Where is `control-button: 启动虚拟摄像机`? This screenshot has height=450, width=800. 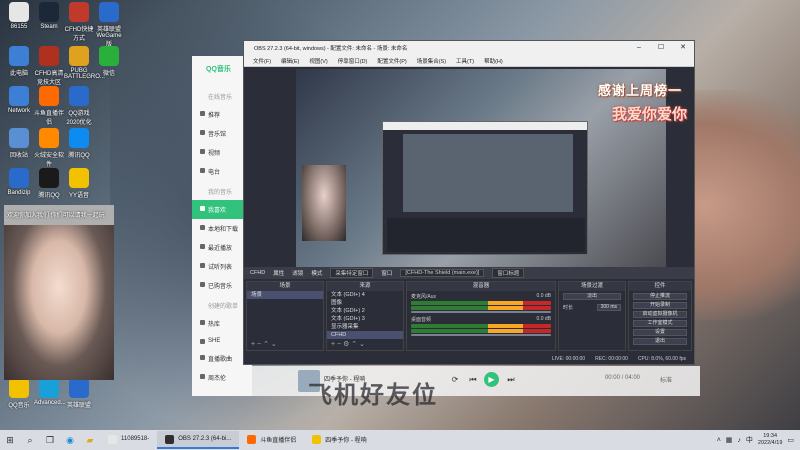 control-button: 启动虚拟摄像机 is located at coordinates (660, 314).